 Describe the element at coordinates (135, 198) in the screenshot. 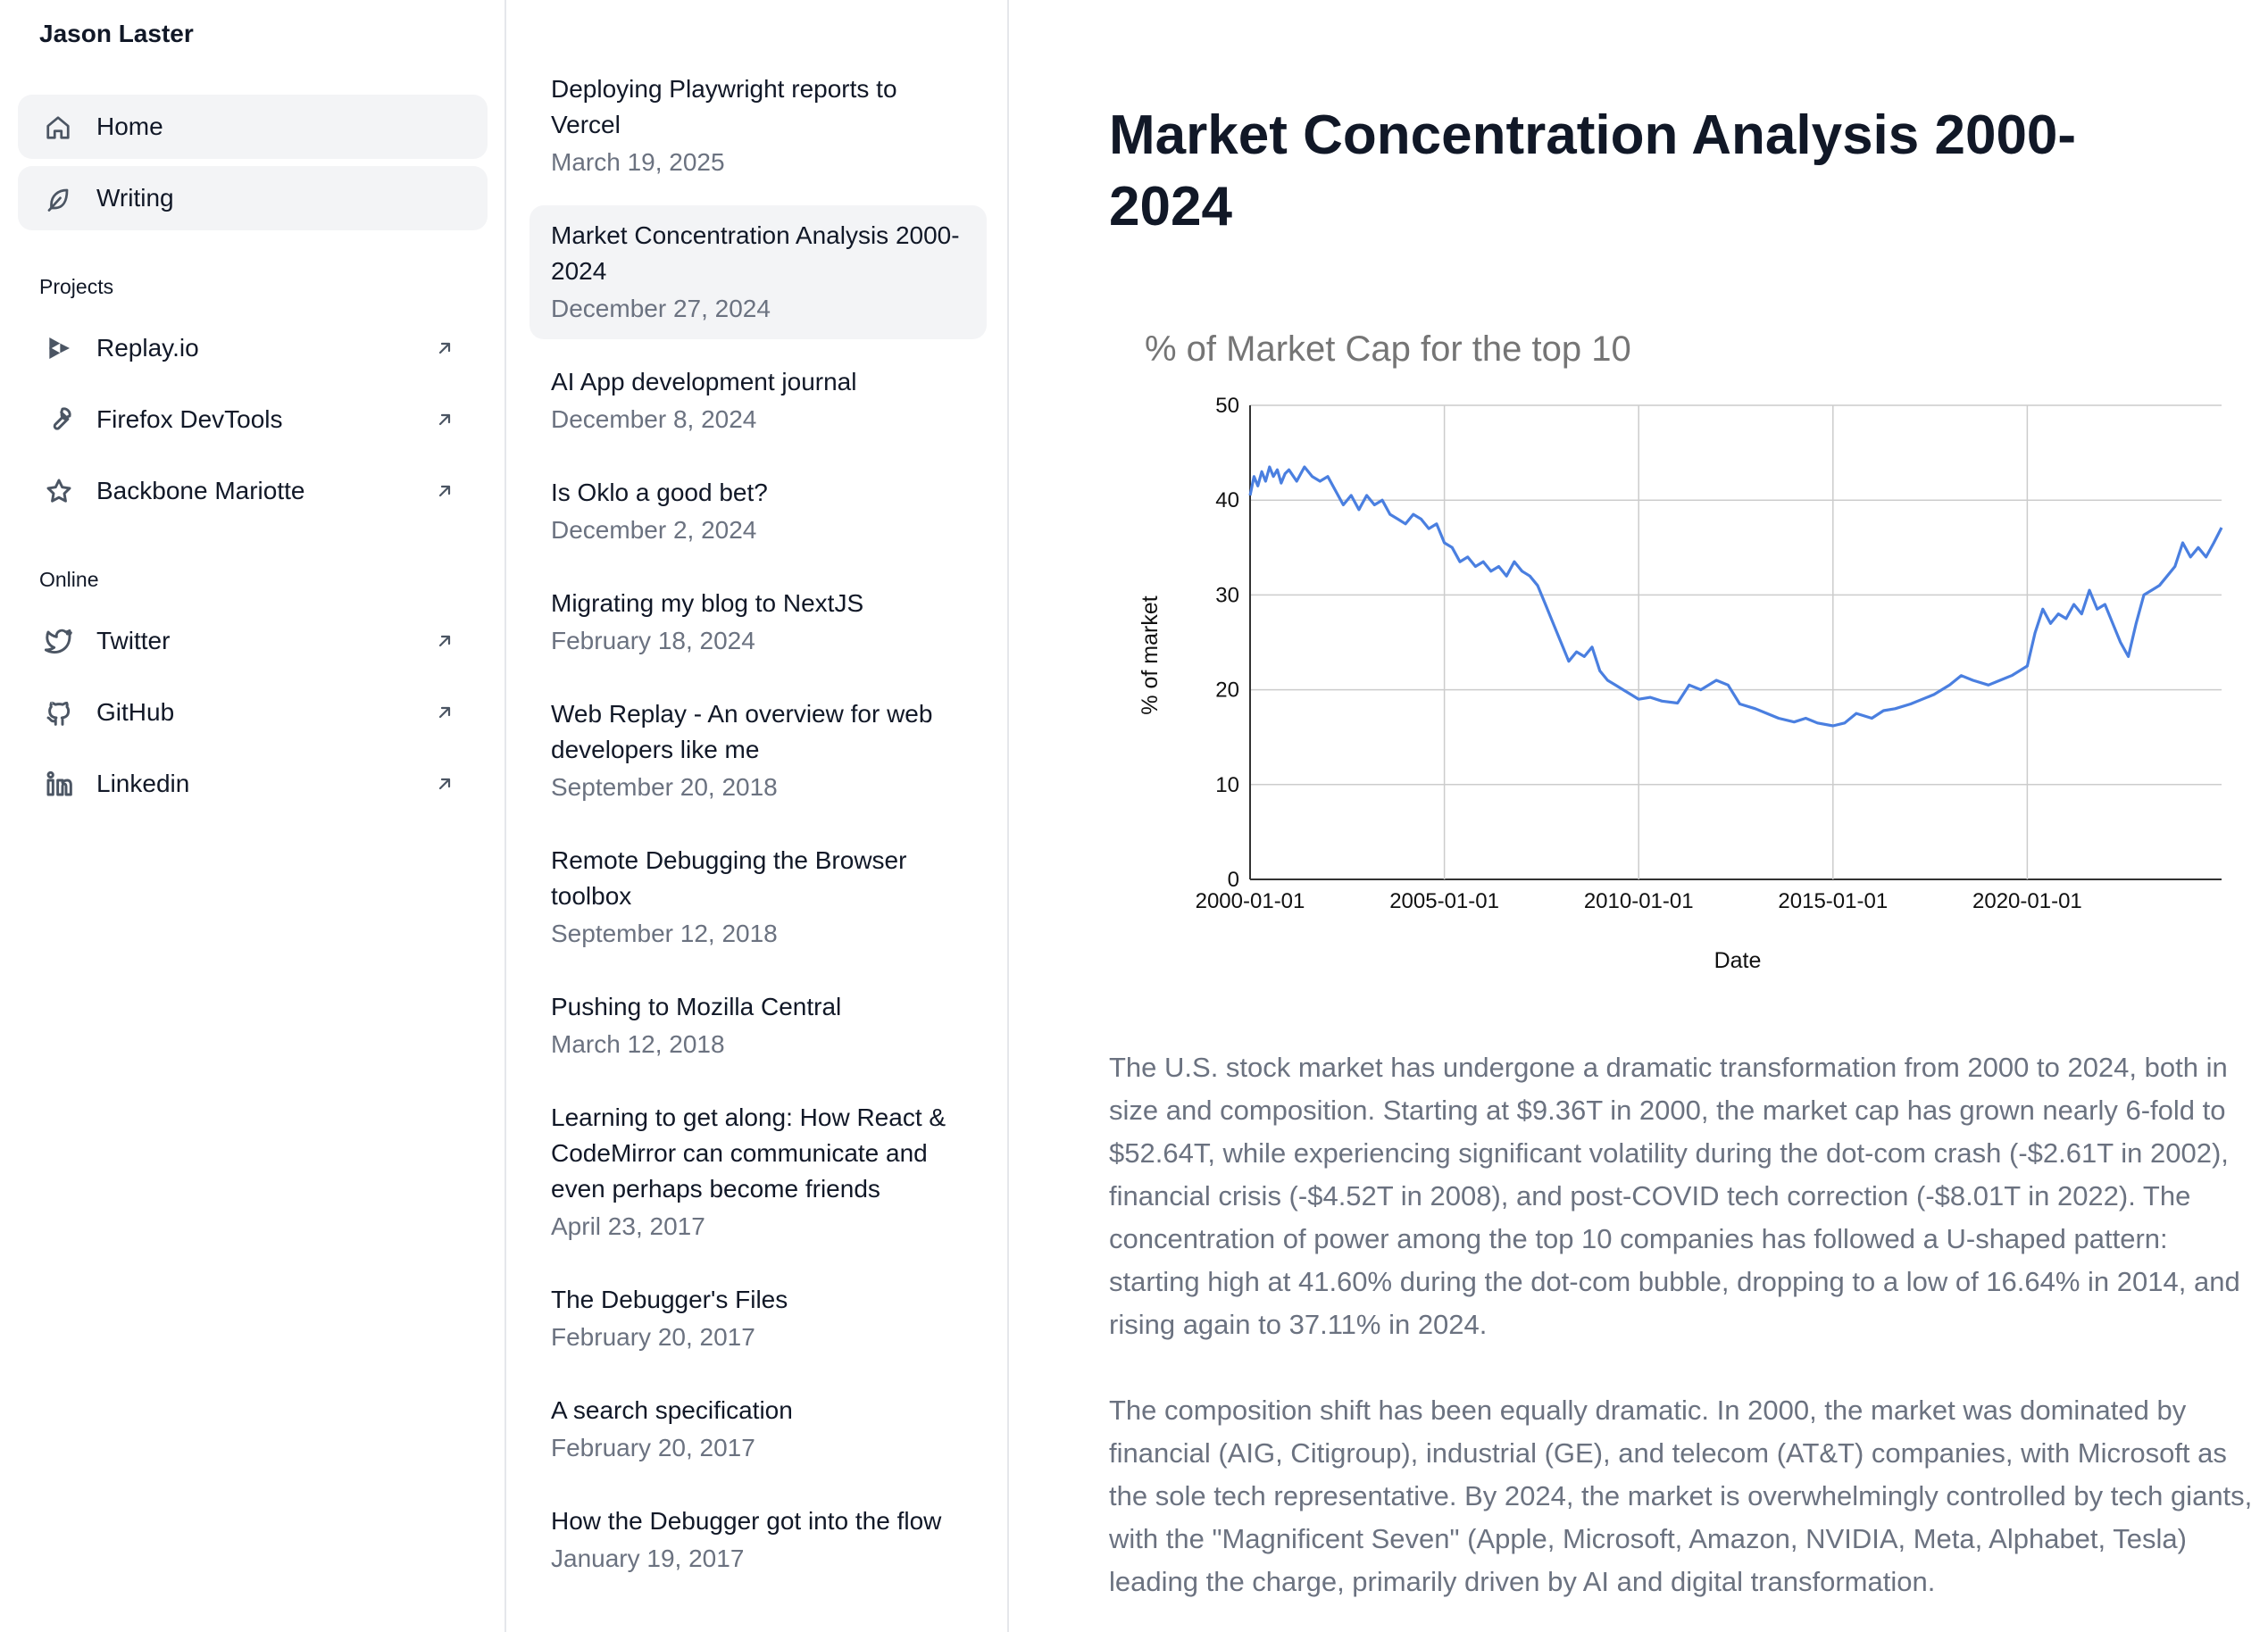

I see `nav-writing-label: Writing` at that location.